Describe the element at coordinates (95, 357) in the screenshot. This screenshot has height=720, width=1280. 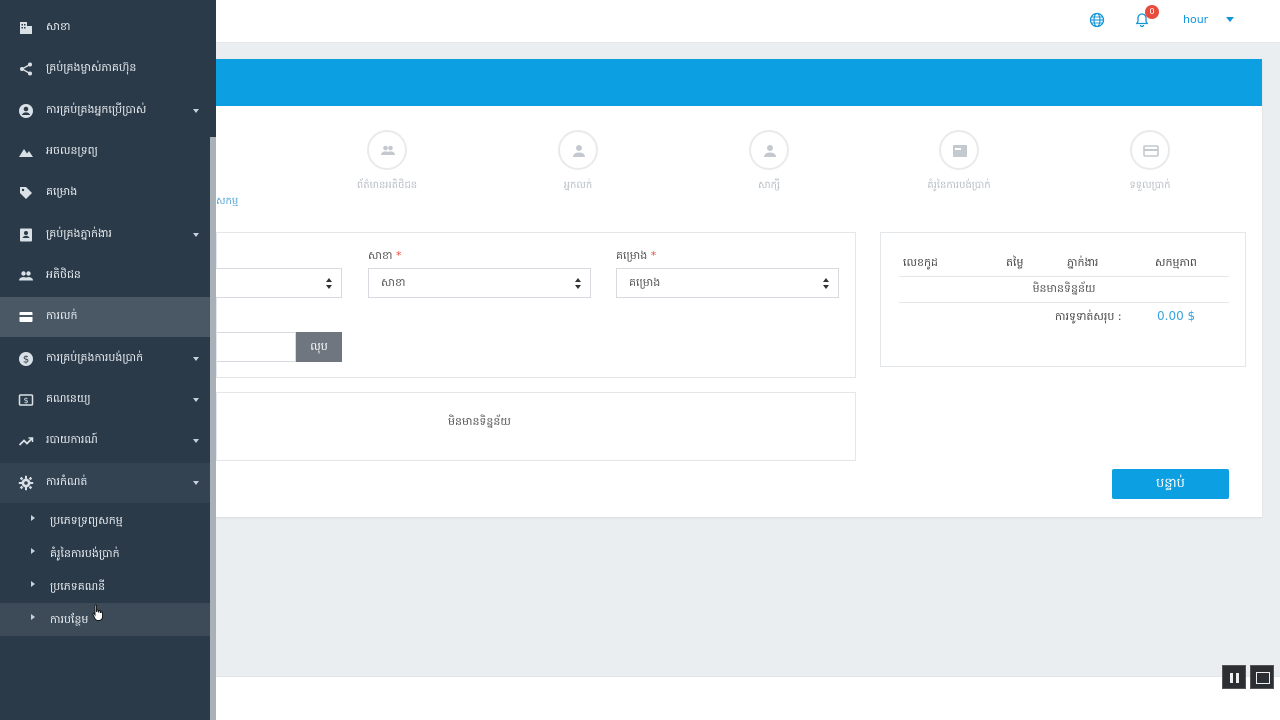
I see `sidebar-item-label: ការគ្រប់គ្រងការបង់ប្រាក់` at that location.